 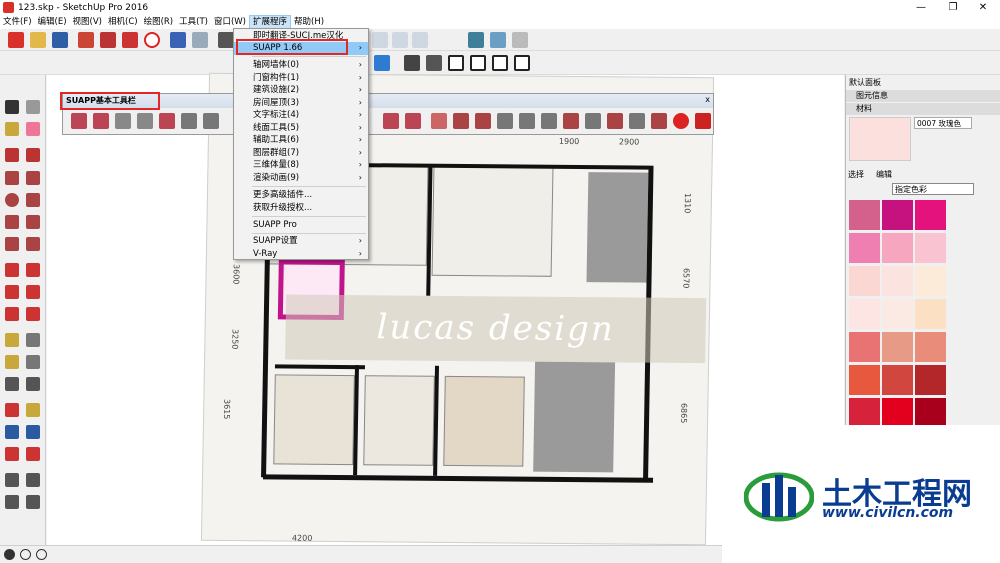 I want to click on previous-view-icon, so click(x=33, y=454).